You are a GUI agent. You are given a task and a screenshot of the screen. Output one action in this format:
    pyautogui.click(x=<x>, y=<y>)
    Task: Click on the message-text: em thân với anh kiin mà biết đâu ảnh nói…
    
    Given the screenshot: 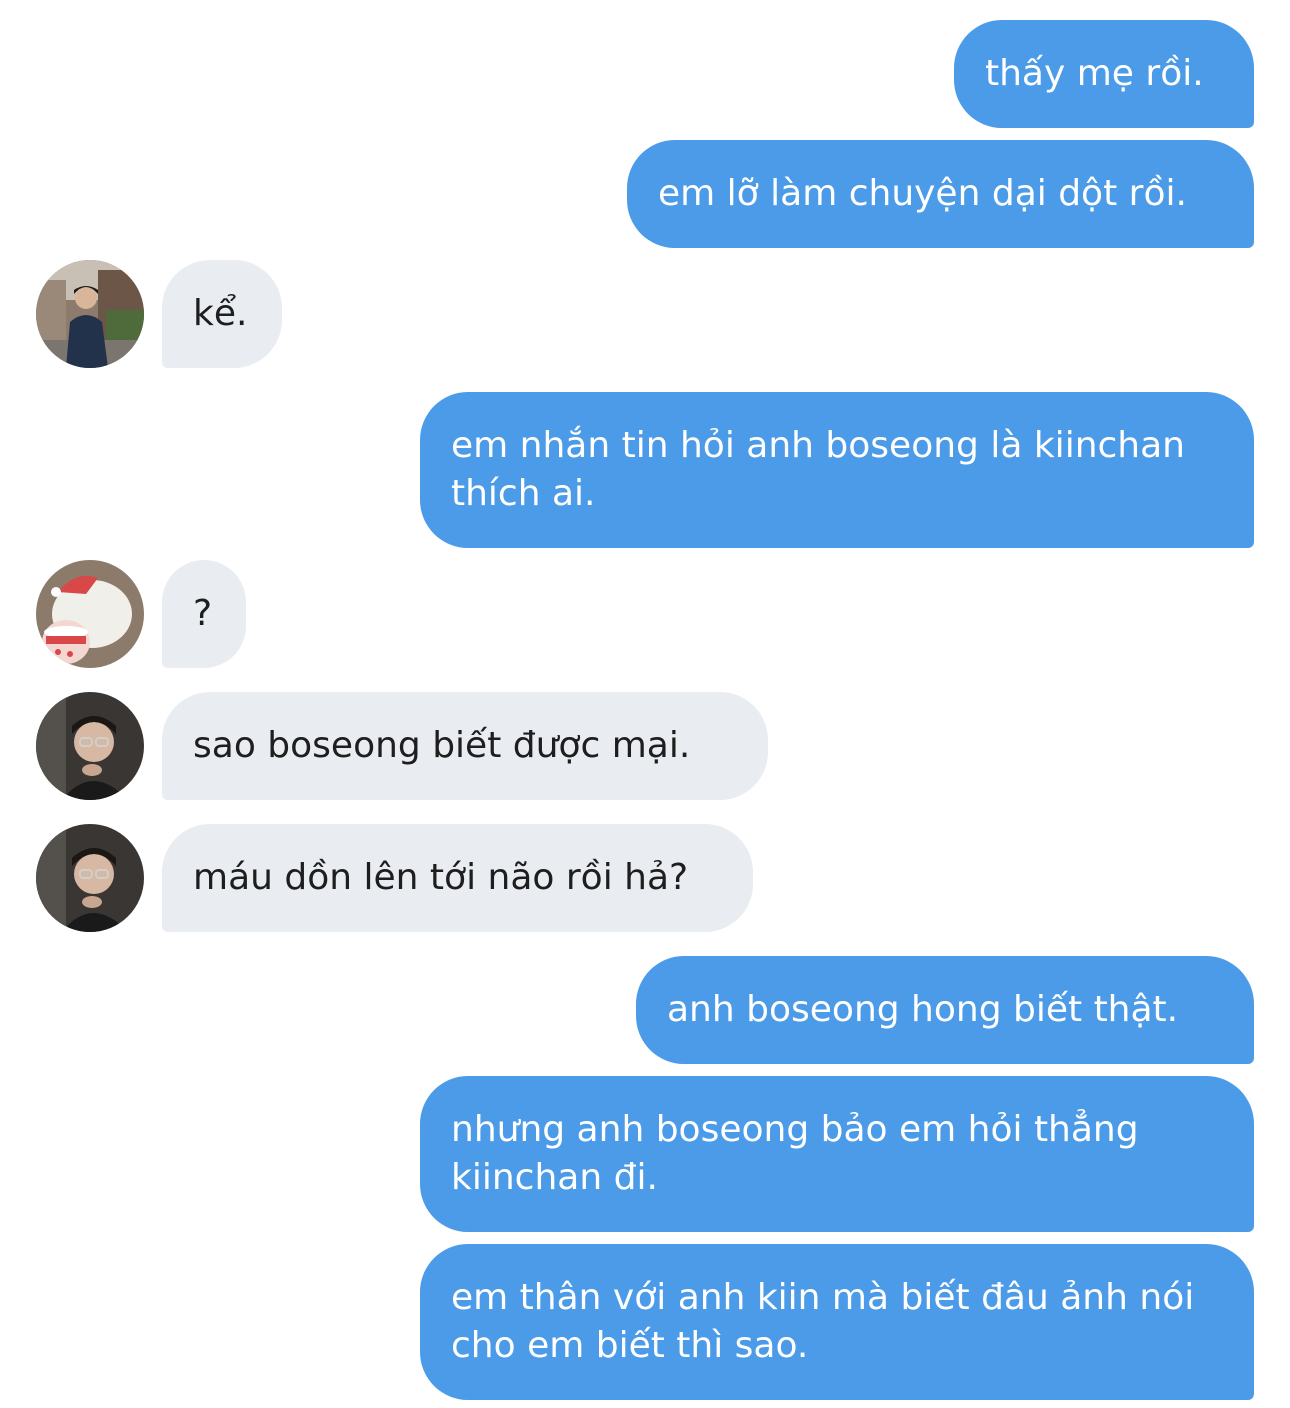 What is the action you would take?
    pyautogui.click(x=823, y=1321)
    